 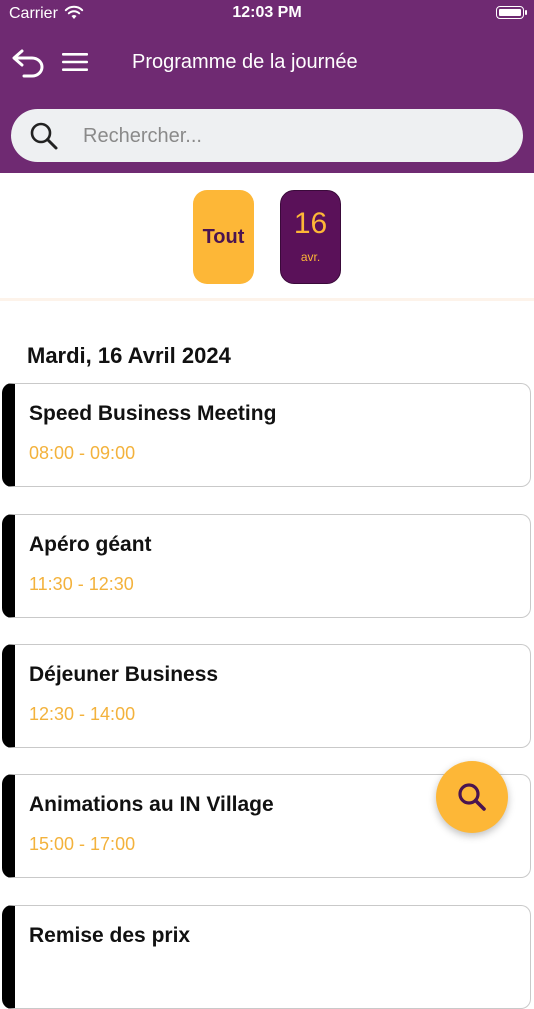 I want to click on filter-date-month: avr., so click(x=310, y=257).